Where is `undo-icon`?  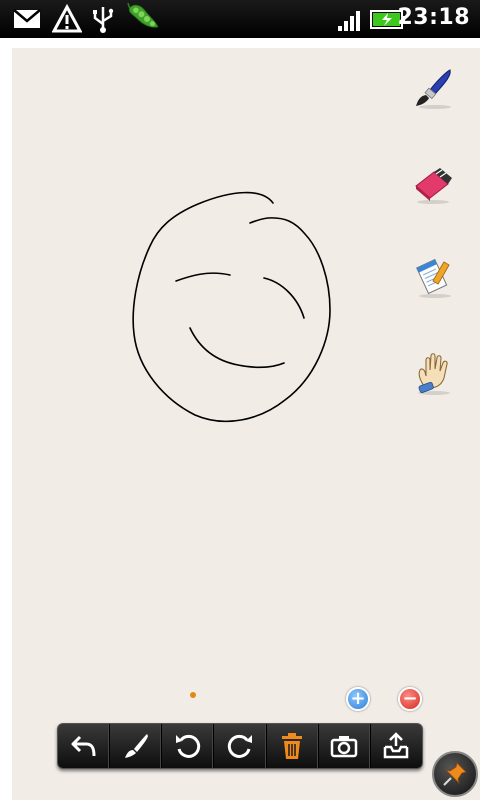
undo-icon is located at coordinates (83, 746).